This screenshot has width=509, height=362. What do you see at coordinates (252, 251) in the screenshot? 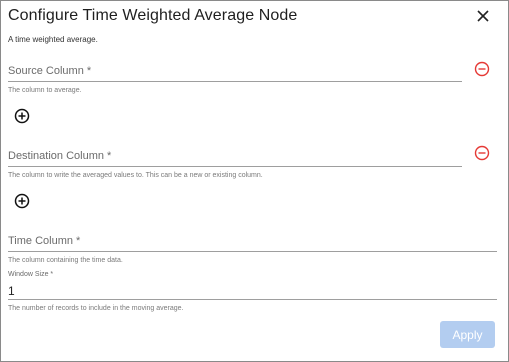
I see `time-column-underline` at bounding box center [252, 251].